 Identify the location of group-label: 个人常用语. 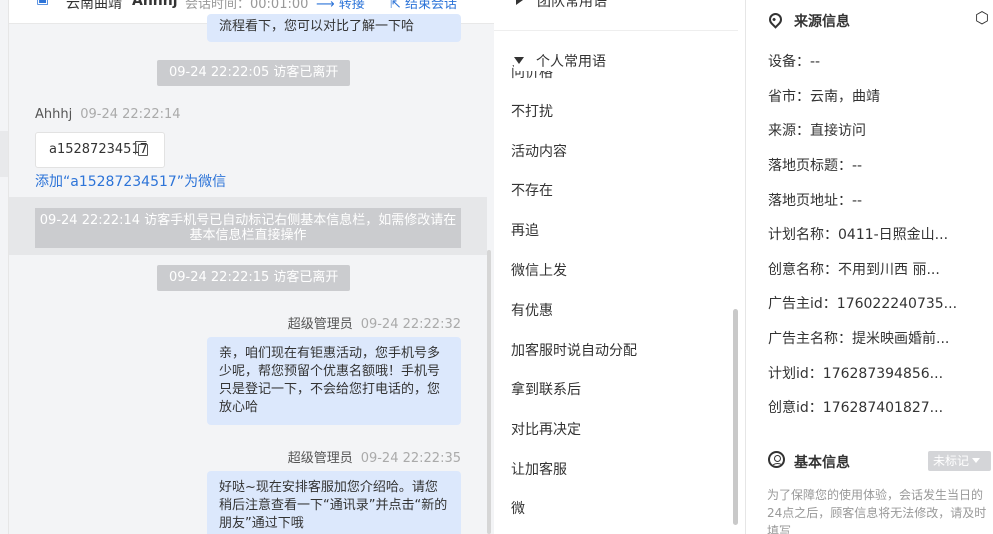
(571, 62).